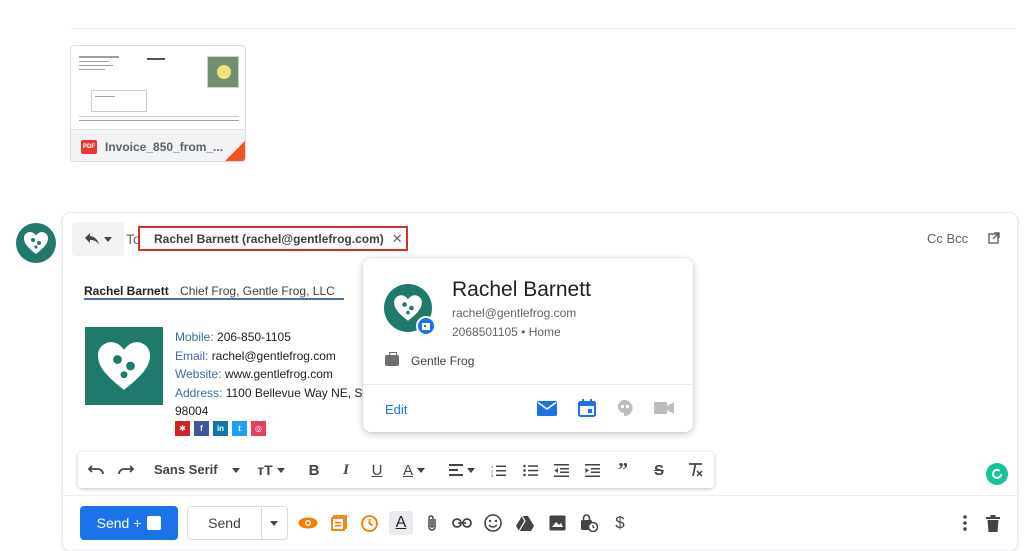 This screenshot has height=551, width=1035. What do you see at coordinates (314, 470) in the screenshot?
I see `bold-icon: B` at bounding box center [314, 470].